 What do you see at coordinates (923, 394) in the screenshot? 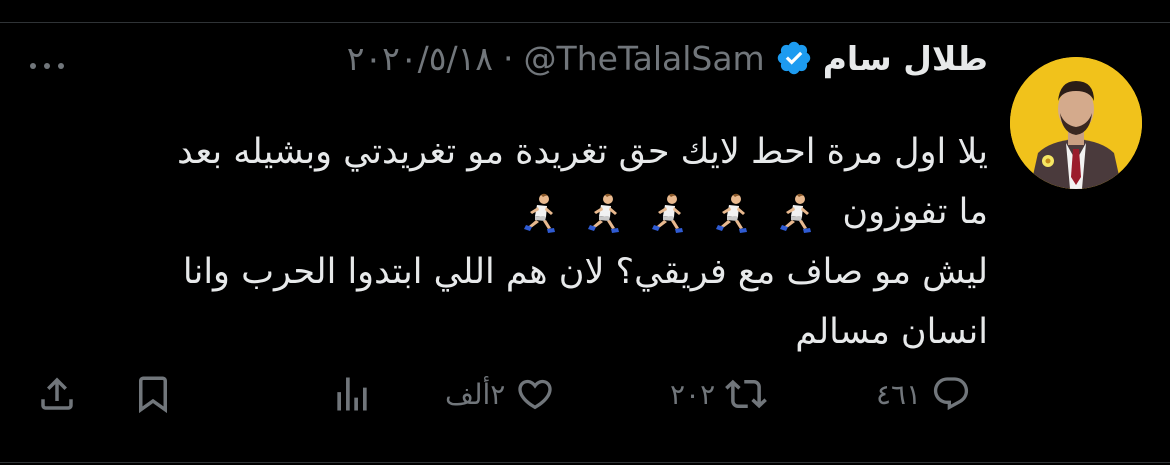
I see `reply-button: ٤٦١` at bounding box center [923, 394].